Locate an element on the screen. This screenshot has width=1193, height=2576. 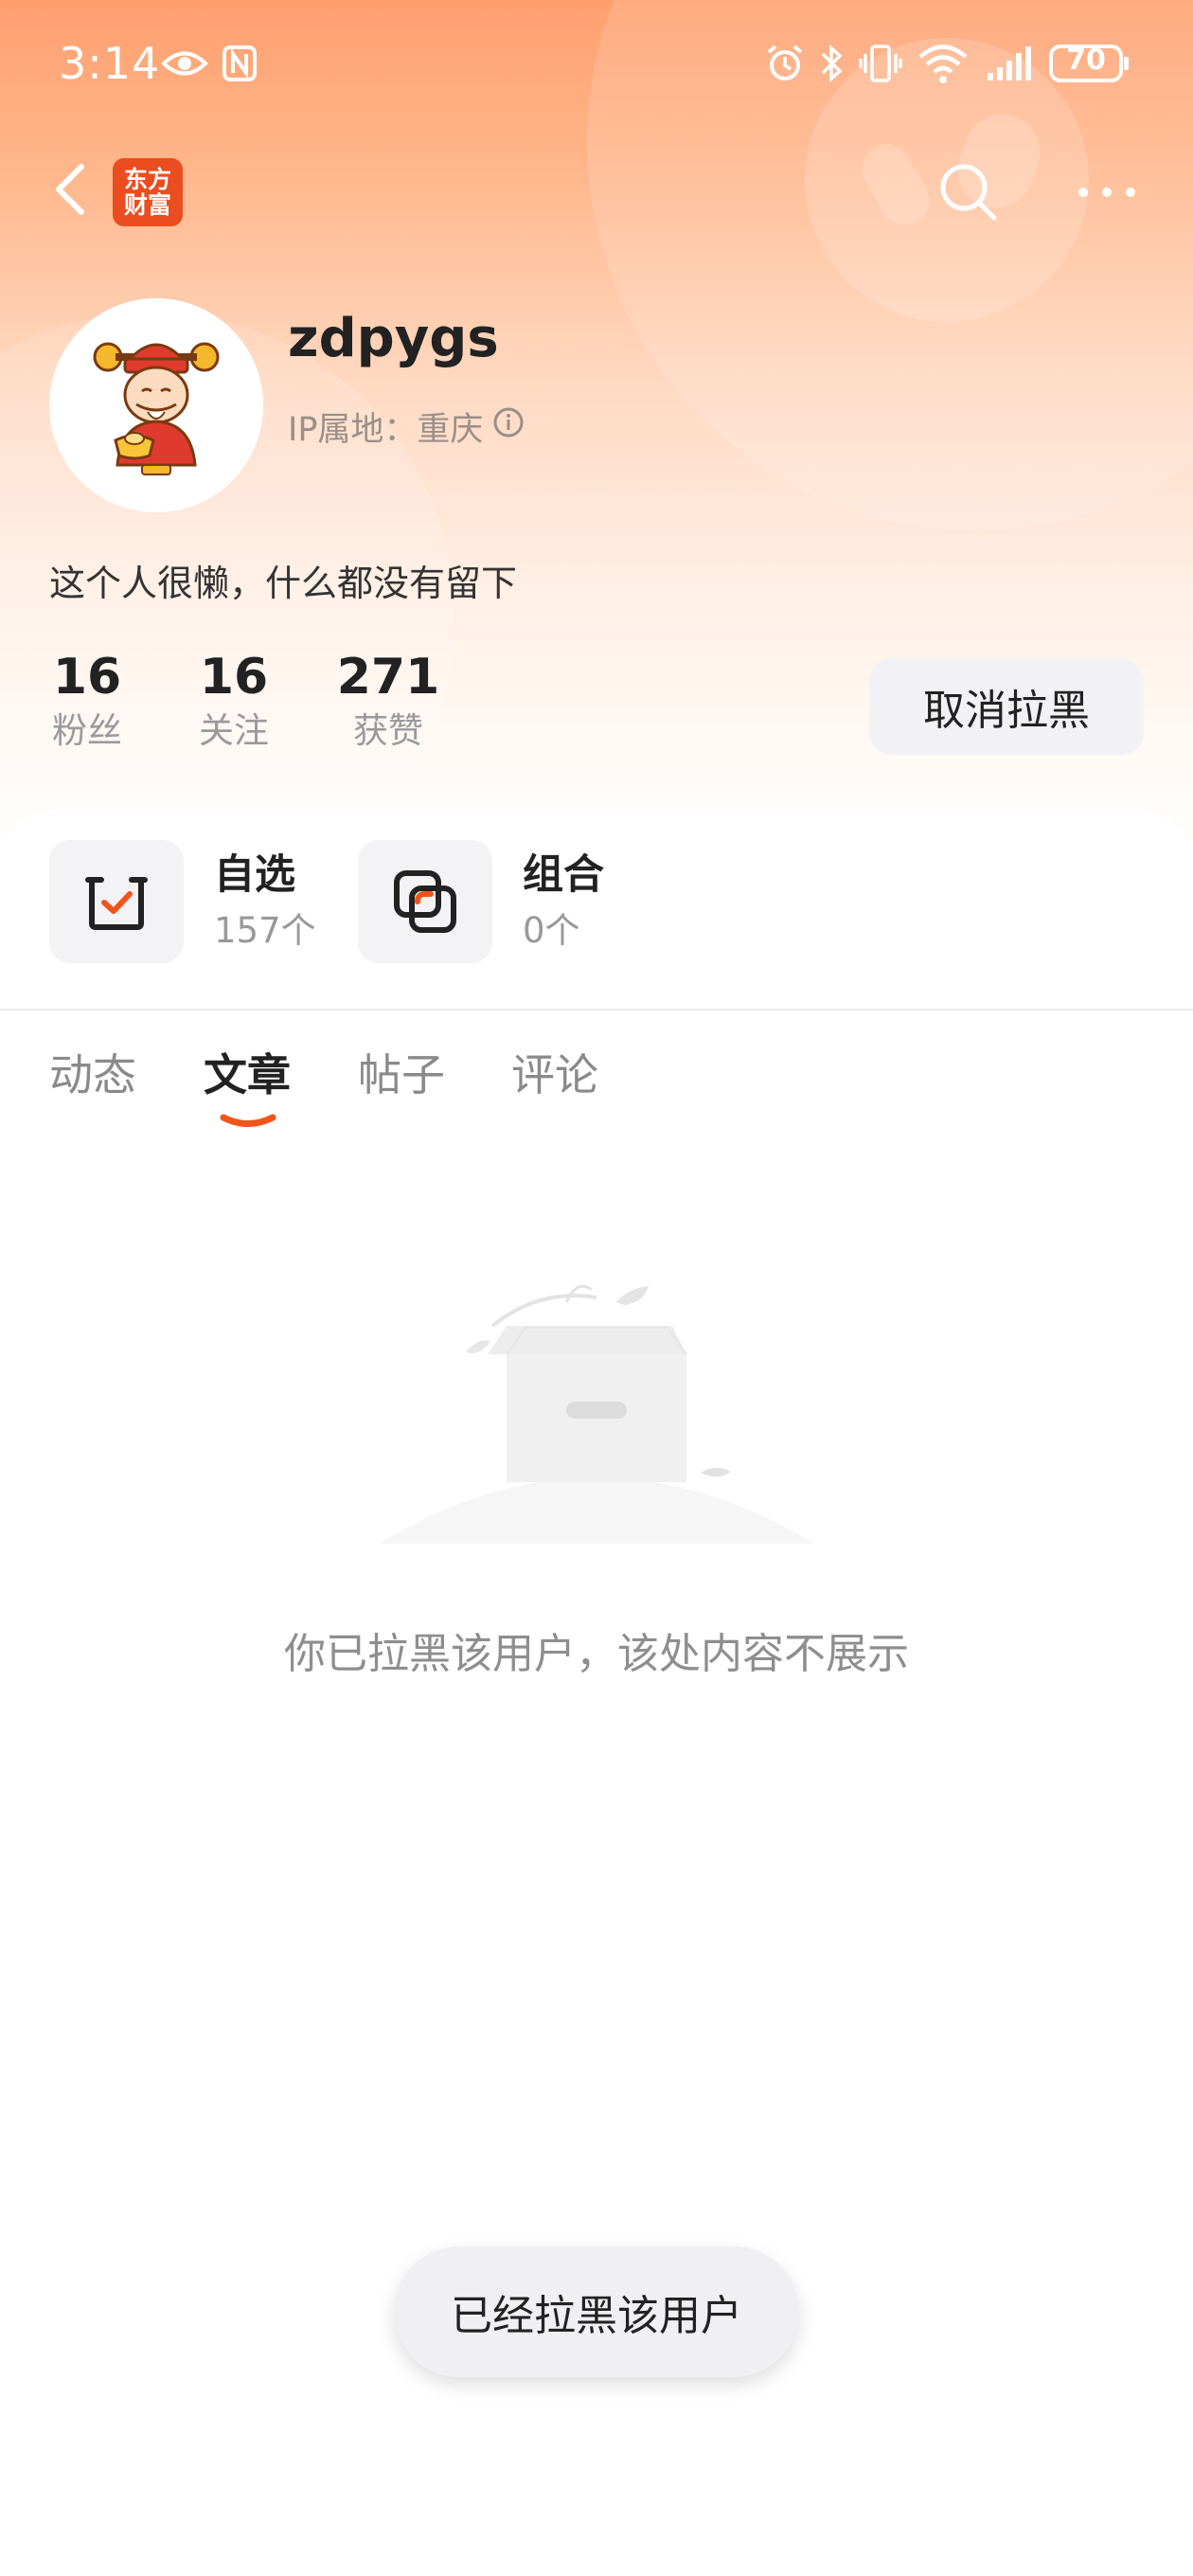
search-icon is located at coordinates (968, 192).